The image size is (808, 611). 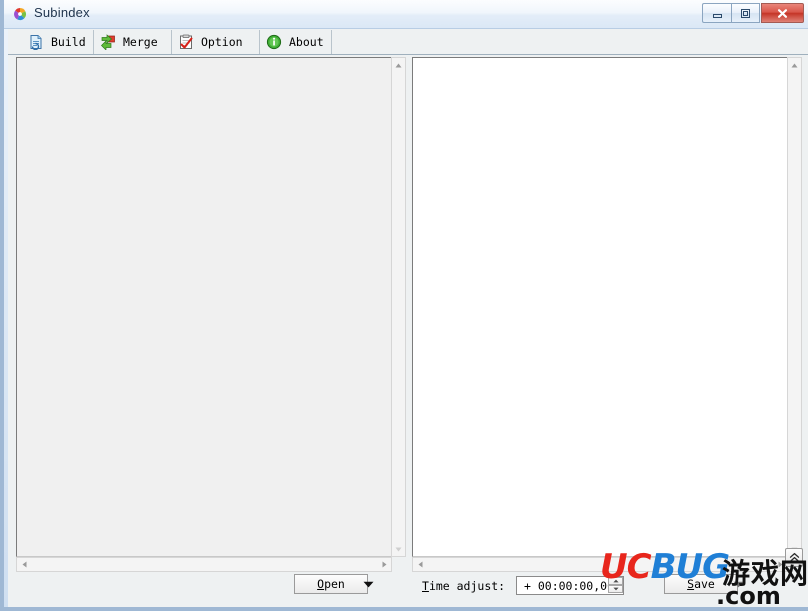 What do you see at coordinates (425, 586) in the screenshot?
I see `time-adjust-accel: T` at bounding box center [425, 586].